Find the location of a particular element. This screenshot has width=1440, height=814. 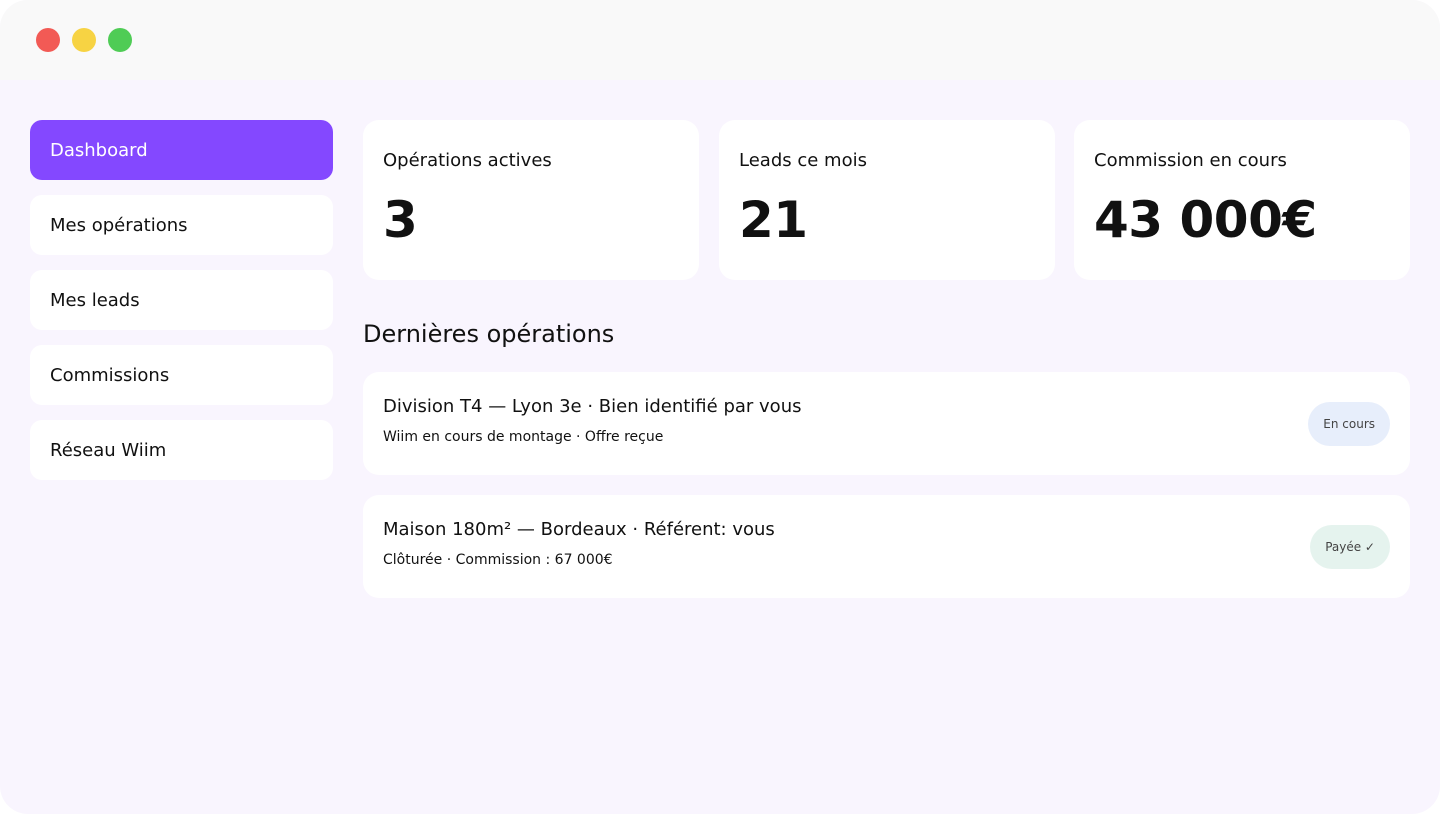

title-bar is located at coordinates (720, 40).